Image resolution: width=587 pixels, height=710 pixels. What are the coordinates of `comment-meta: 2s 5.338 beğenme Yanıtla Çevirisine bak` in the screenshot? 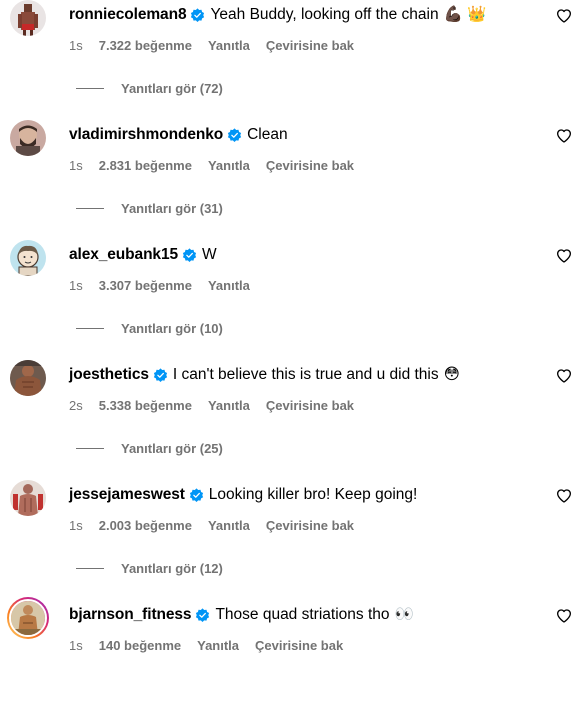 It's located at (211, 405).